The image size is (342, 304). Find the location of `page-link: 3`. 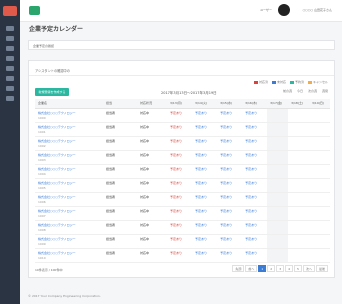

page-link: 3 is located at coordinates (280, 268).